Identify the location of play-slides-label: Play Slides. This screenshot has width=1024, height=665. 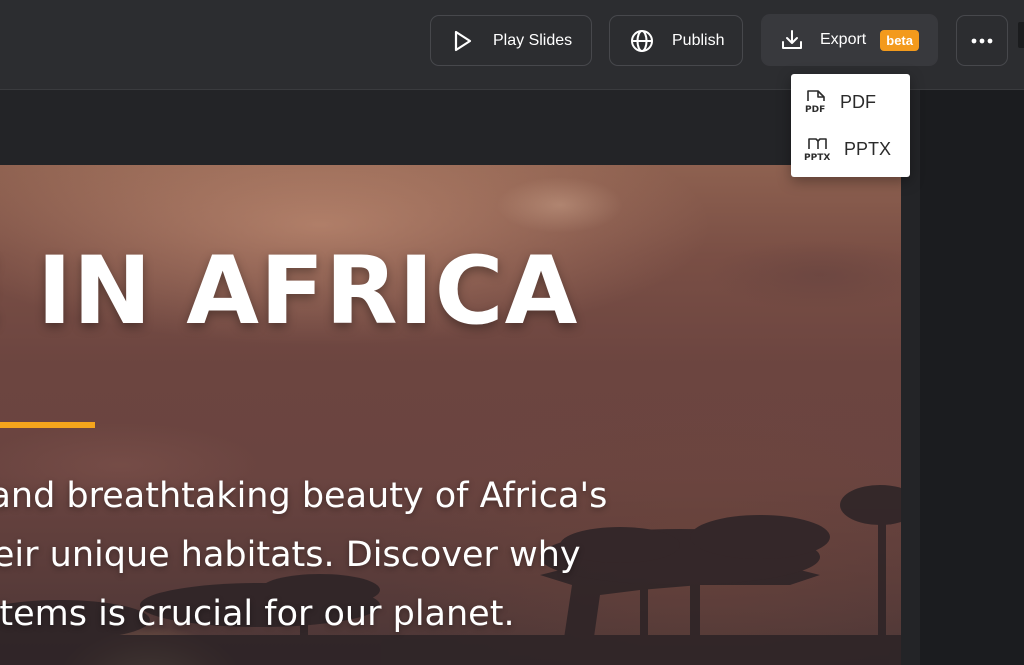
(533, 40).